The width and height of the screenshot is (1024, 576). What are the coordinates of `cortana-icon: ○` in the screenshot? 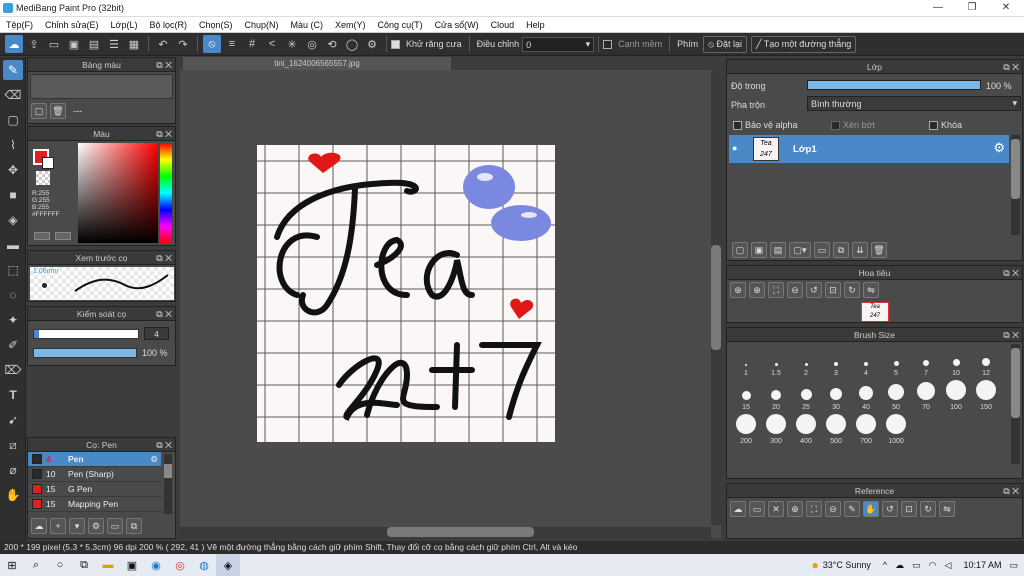 It's located at (60, 565).